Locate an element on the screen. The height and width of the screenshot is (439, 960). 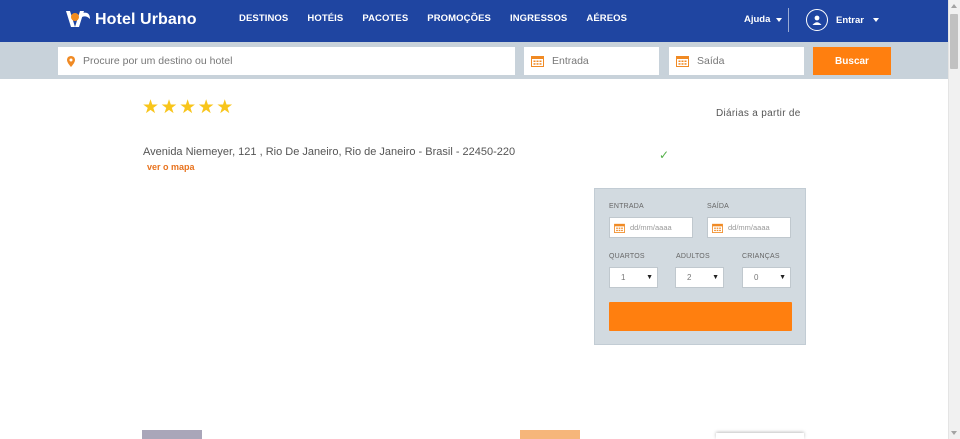
checkin-date-input: Entrada is located at coordinates (591, 61).